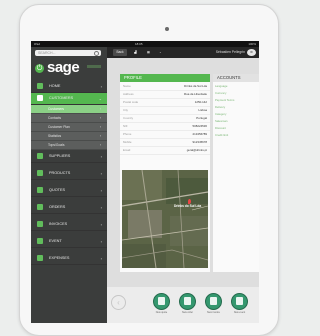 The width and height of the screenshot is (320, 336). I want to click on field-value: Lisboa, so click(202, 110).